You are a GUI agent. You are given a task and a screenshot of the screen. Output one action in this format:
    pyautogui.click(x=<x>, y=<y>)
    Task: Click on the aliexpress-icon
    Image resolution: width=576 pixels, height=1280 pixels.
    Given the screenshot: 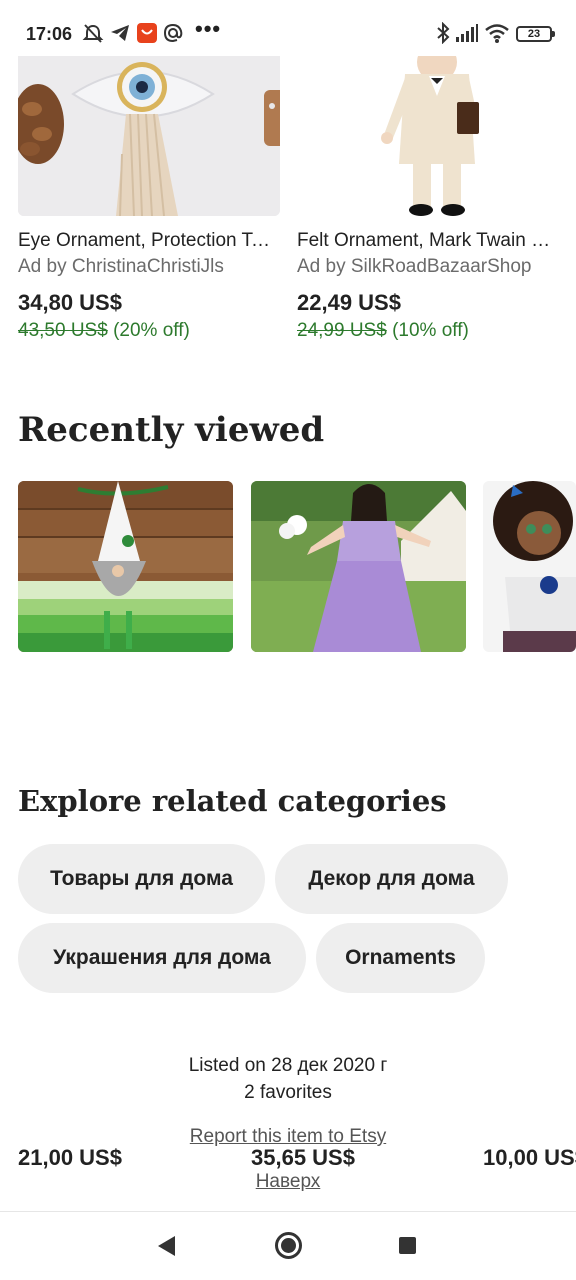 What is the action you would take?
    pyautogui.click(x=147, y=33)
    